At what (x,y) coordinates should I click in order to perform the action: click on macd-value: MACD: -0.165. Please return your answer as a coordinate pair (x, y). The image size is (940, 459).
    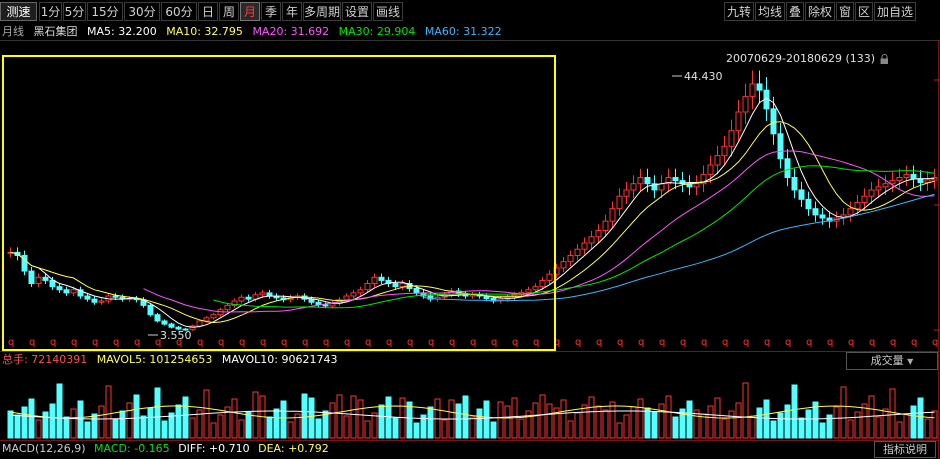
    Looking at the image, I should click on (132, 448).